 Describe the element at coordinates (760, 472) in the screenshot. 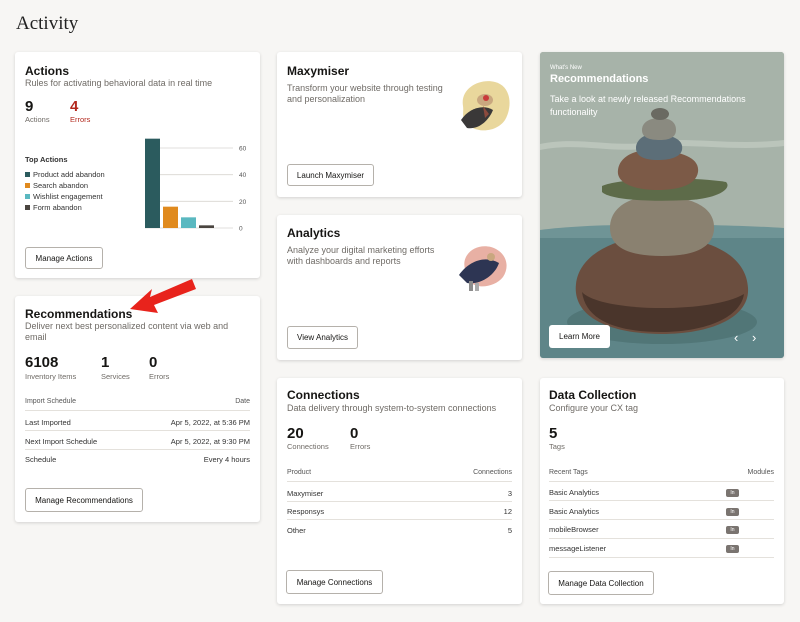

I see `modules-header: Modules` at that location.